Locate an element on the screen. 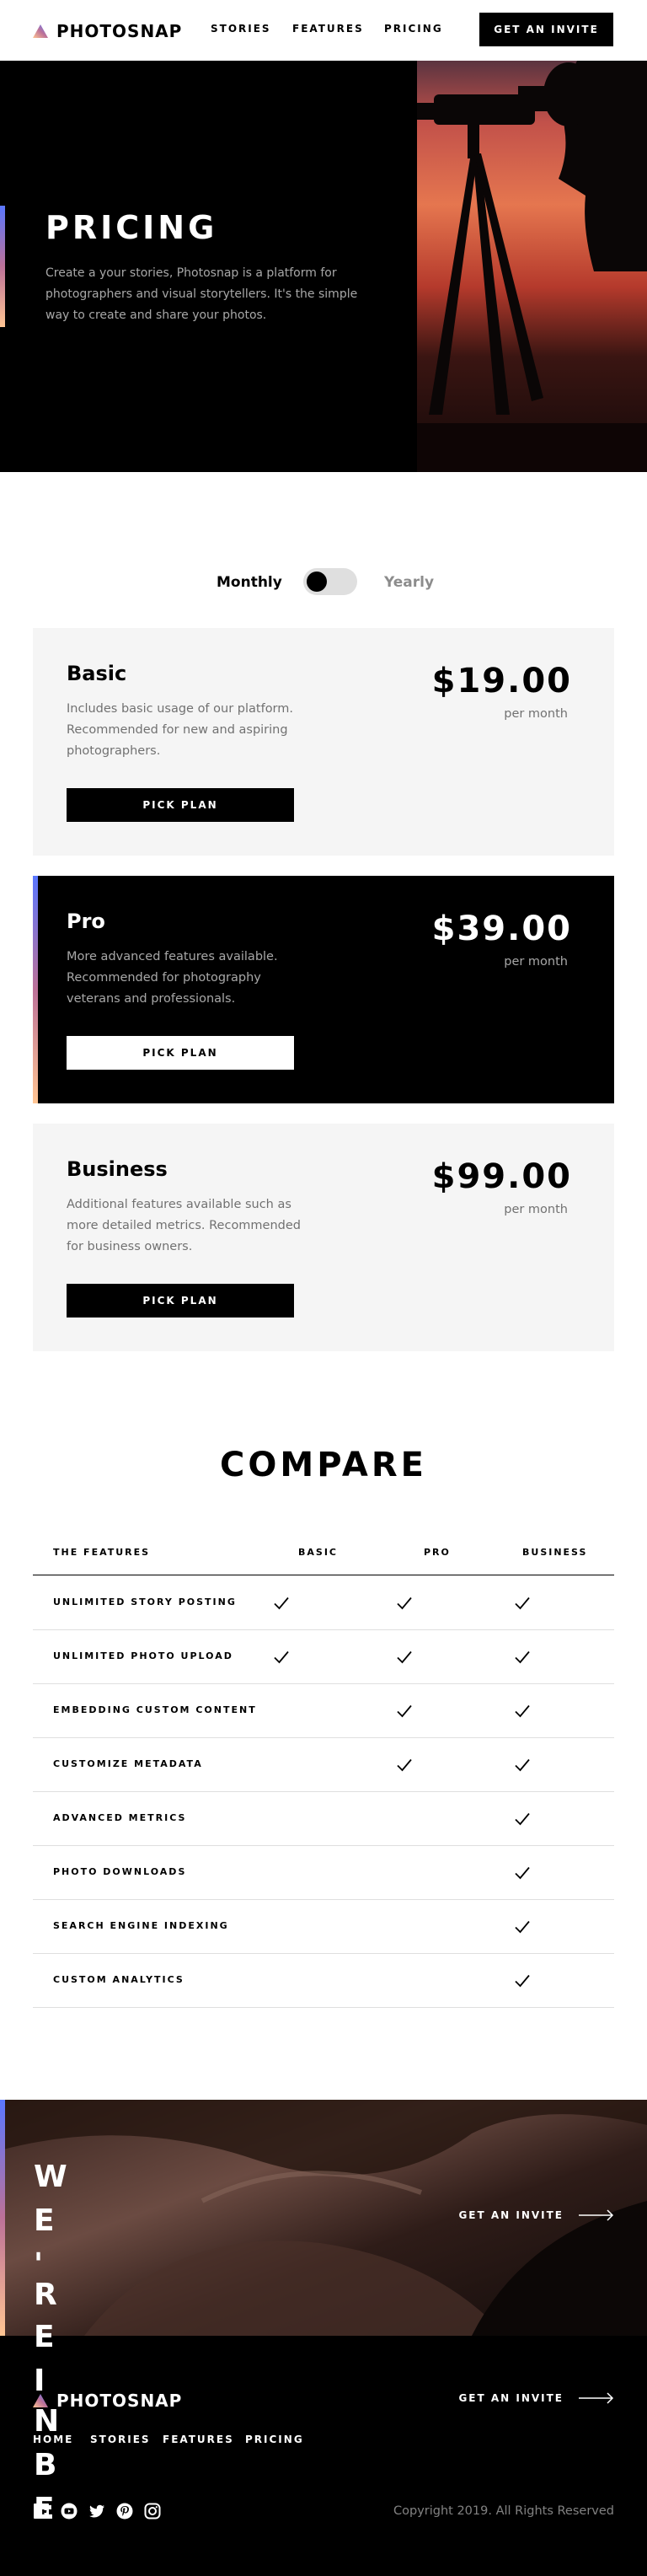  plan-price: $19.00 is located at coordinates (501, 681).